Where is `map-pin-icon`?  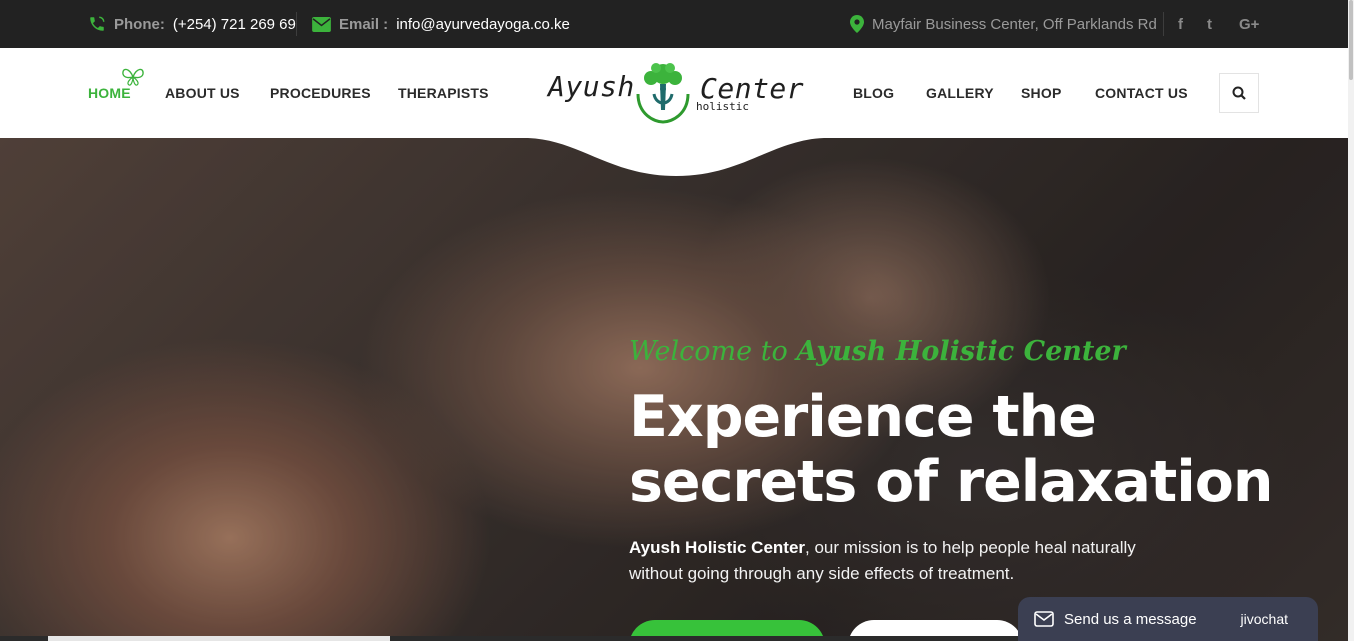
map-pin-icon is located at coordinates (857, 24).